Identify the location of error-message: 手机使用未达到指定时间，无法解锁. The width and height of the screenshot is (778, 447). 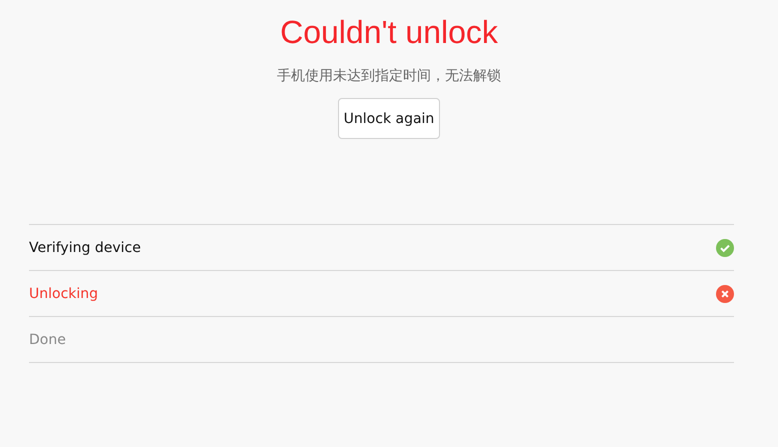
(389, 76).